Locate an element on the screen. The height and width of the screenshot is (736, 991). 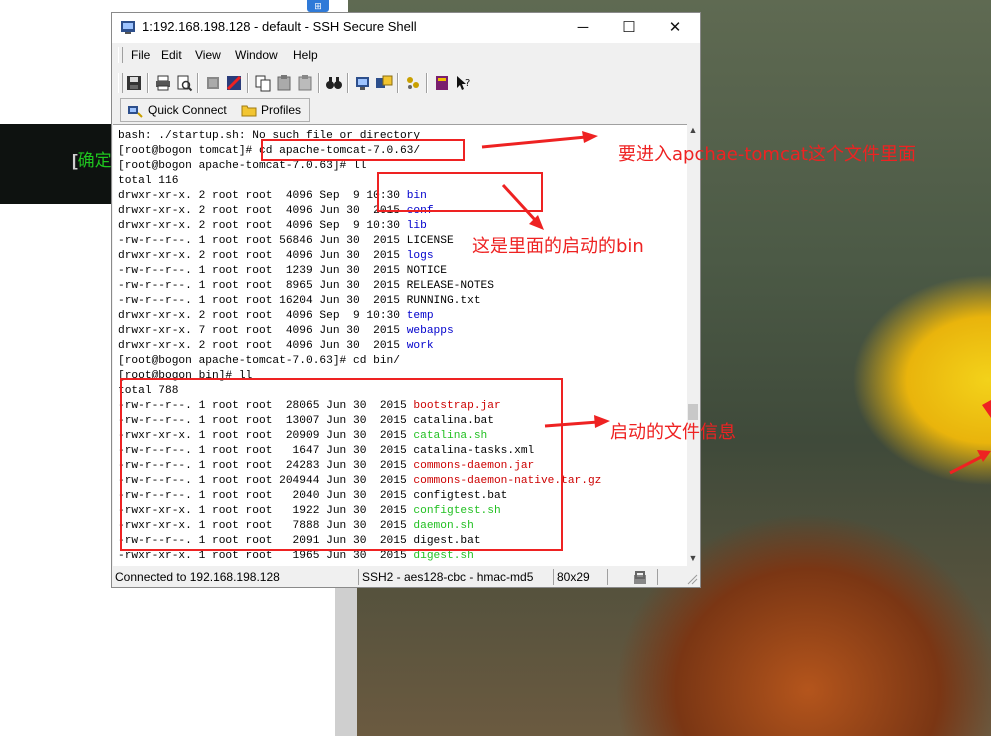
annotation-files-note: 启动的文件信息 is located at coordinates (673, 432).